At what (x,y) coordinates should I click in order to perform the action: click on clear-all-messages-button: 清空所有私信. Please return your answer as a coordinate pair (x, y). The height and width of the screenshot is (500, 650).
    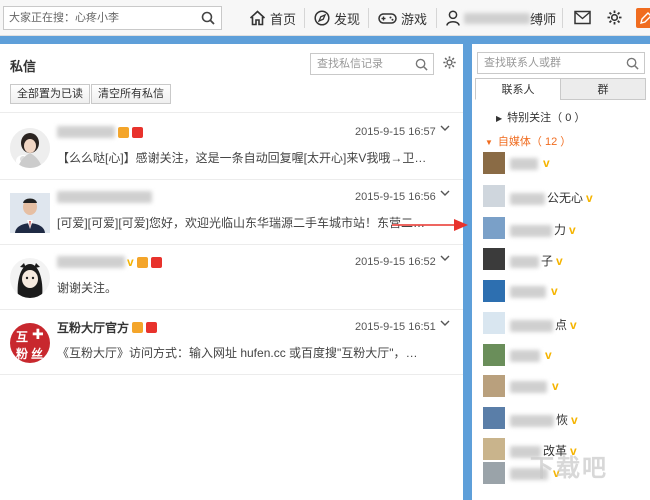
    Looking at the image, I should click on (131, 94).